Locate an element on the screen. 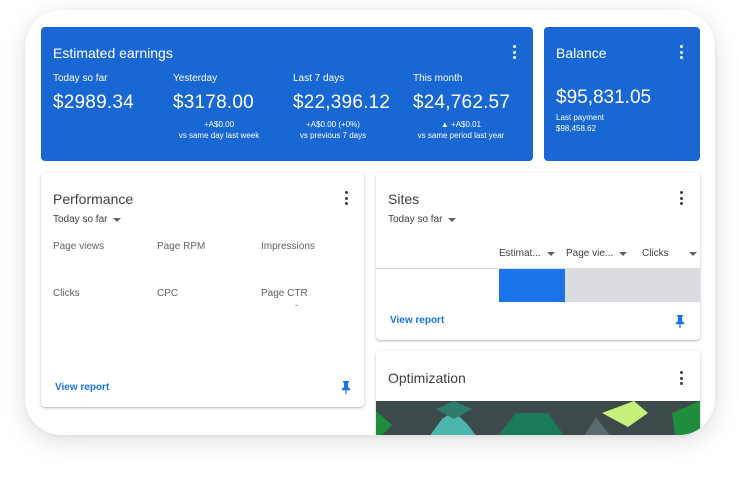 This screenshot has height=477, width=739. stat-page-views: Page views is located at coordinates (79, 246).